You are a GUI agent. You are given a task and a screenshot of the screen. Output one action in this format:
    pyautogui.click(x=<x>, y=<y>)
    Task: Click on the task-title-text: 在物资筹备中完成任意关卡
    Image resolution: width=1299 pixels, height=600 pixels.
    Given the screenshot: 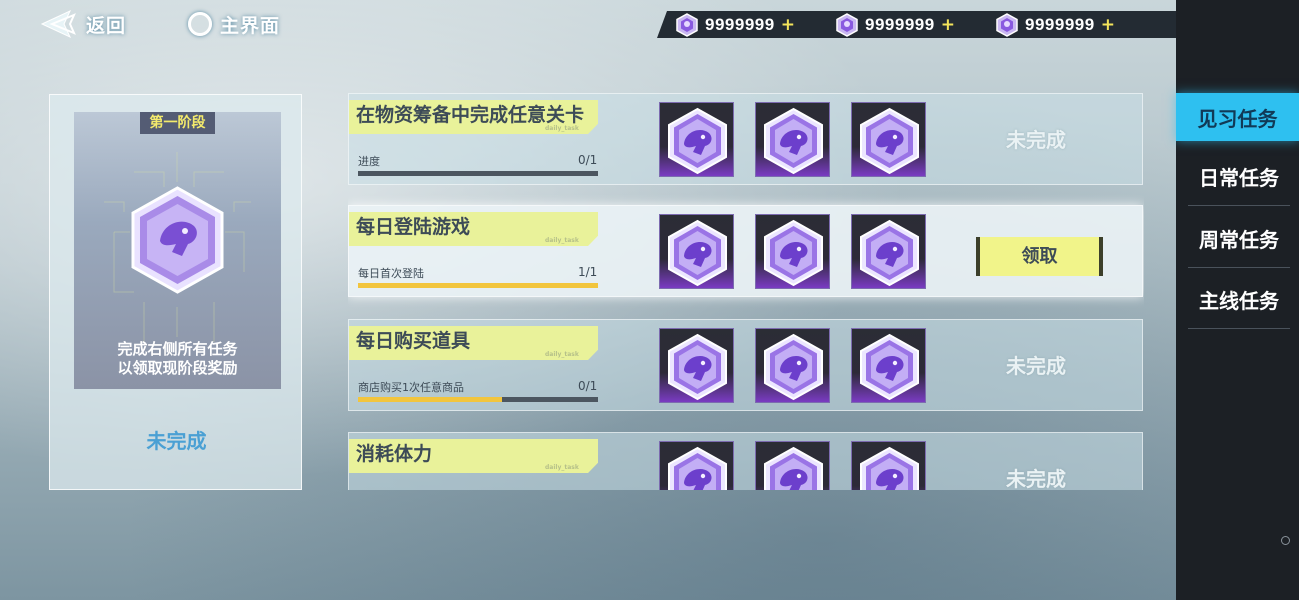 What is the action you would take?
    pyautogui.click(x=470, y=115)
    